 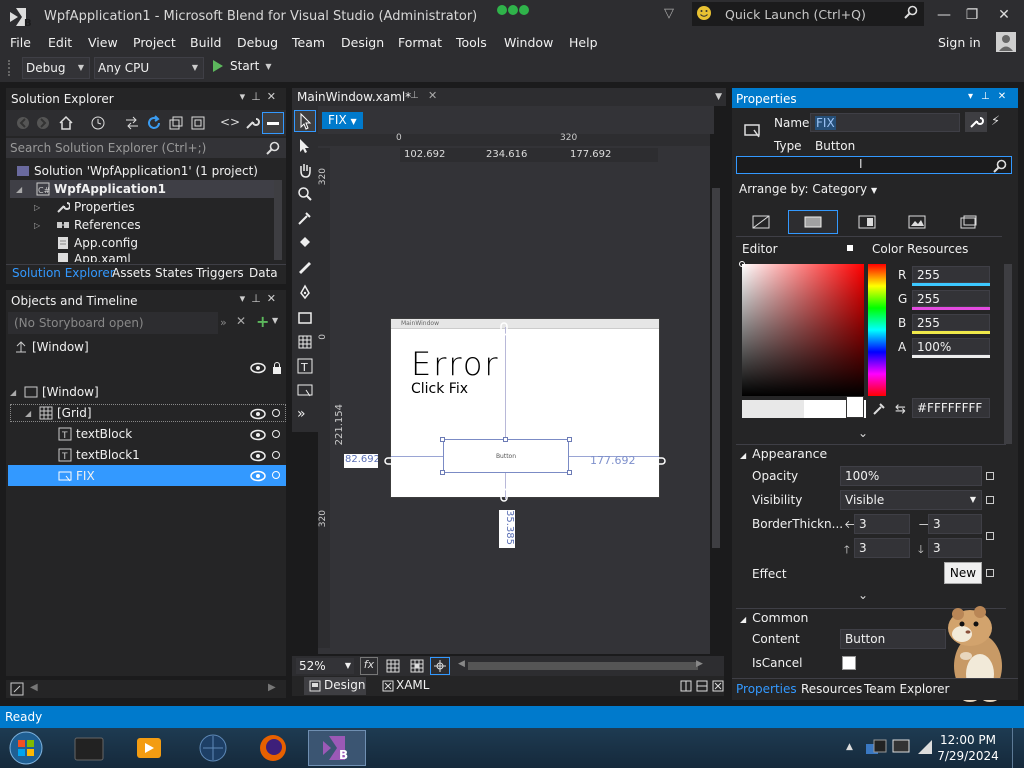 What do you see at coordinates (955, 524) in the screenshot?
I see `border-right-field: 3` at bounding box center [955, 524].